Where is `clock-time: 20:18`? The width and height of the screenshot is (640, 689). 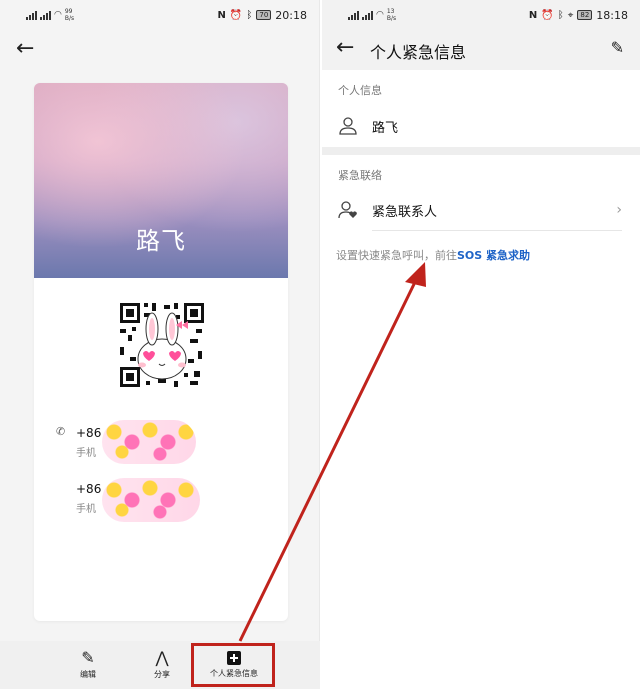 clock-time: 20:18 is located at coordinates (291, 15).